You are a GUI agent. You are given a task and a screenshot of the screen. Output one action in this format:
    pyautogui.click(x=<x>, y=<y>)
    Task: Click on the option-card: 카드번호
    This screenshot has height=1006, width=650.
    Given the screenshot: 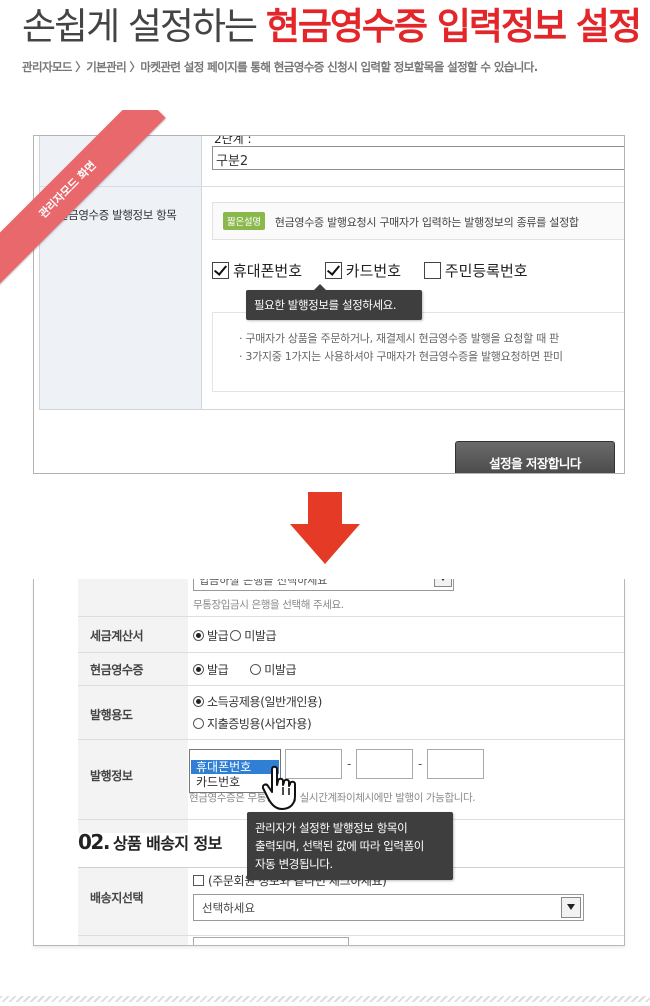 What is the action you would take?
    pyautogui.click(x=362, y=270)
    